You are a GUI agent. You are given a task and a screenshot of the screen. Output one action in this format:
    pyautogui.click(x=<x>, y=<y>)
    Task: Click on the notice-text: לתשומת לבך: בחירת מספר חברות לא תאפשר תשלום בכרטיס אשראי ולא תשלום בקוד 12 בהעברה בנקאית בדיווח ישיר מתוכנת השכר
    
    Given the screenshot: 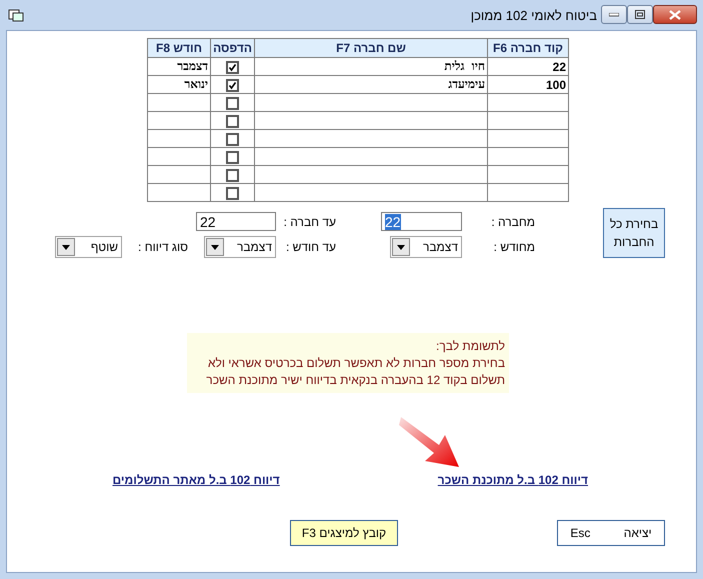 What is the action you would take?
    pyautogui.click(x=348, y=363)
    